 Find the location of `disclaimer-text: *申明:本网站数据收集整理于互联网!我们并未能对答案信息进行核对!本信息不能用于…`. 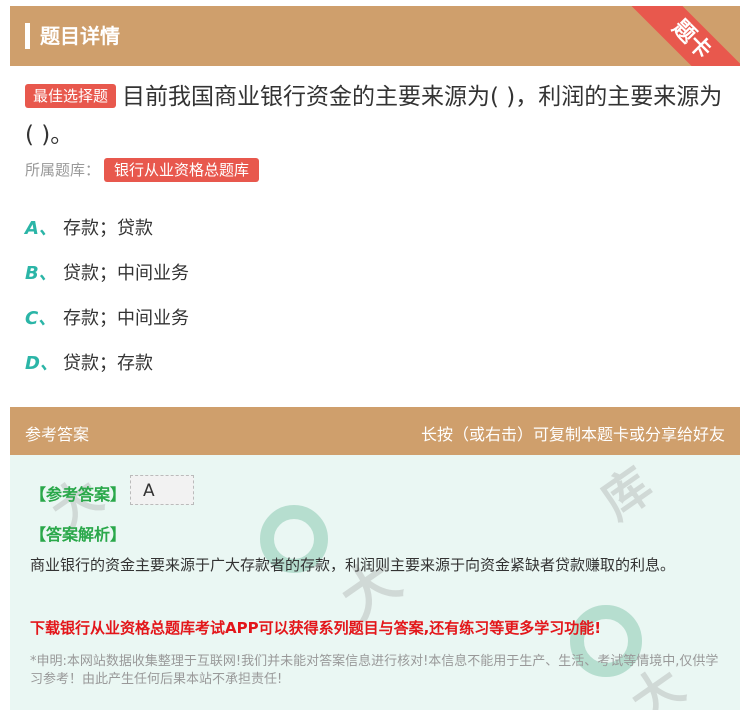

disclaimer-text: *申明:本网站数据收集整理于互联网!我们并未能对答案信息进行核对!本信息不能用于… is located at coordinates (374, 670).